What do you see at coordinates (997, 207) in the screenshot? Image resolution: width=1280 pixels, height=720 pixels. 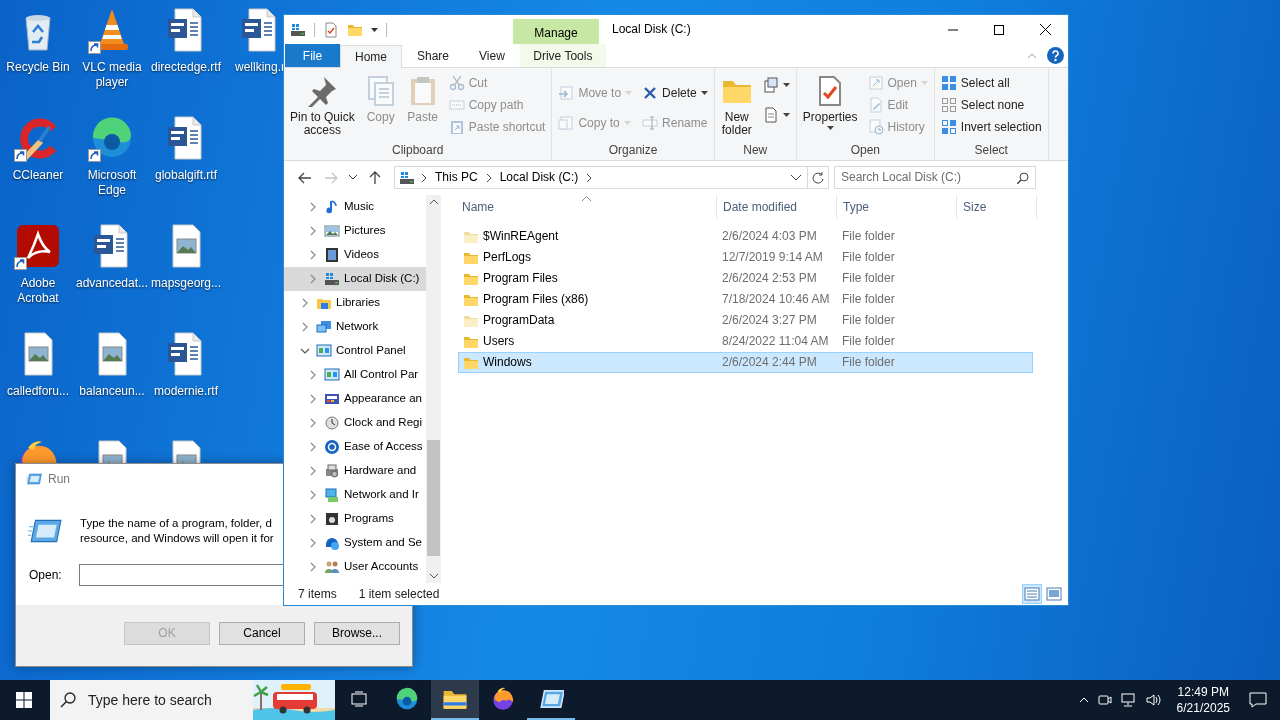 I see `column-header: Size` at bounding box center [997, 207].